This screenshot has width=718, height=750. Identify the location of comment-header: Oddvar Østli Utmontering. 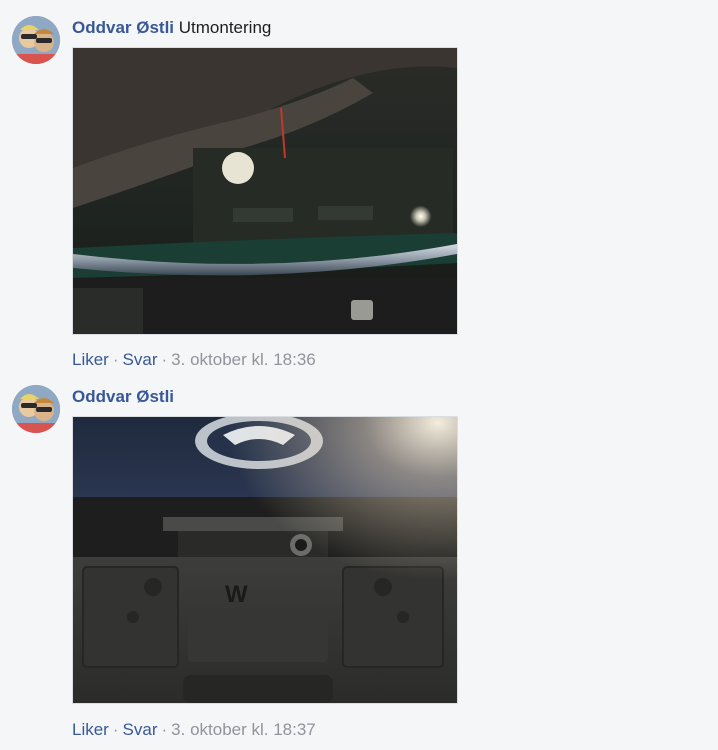
(171, 28).